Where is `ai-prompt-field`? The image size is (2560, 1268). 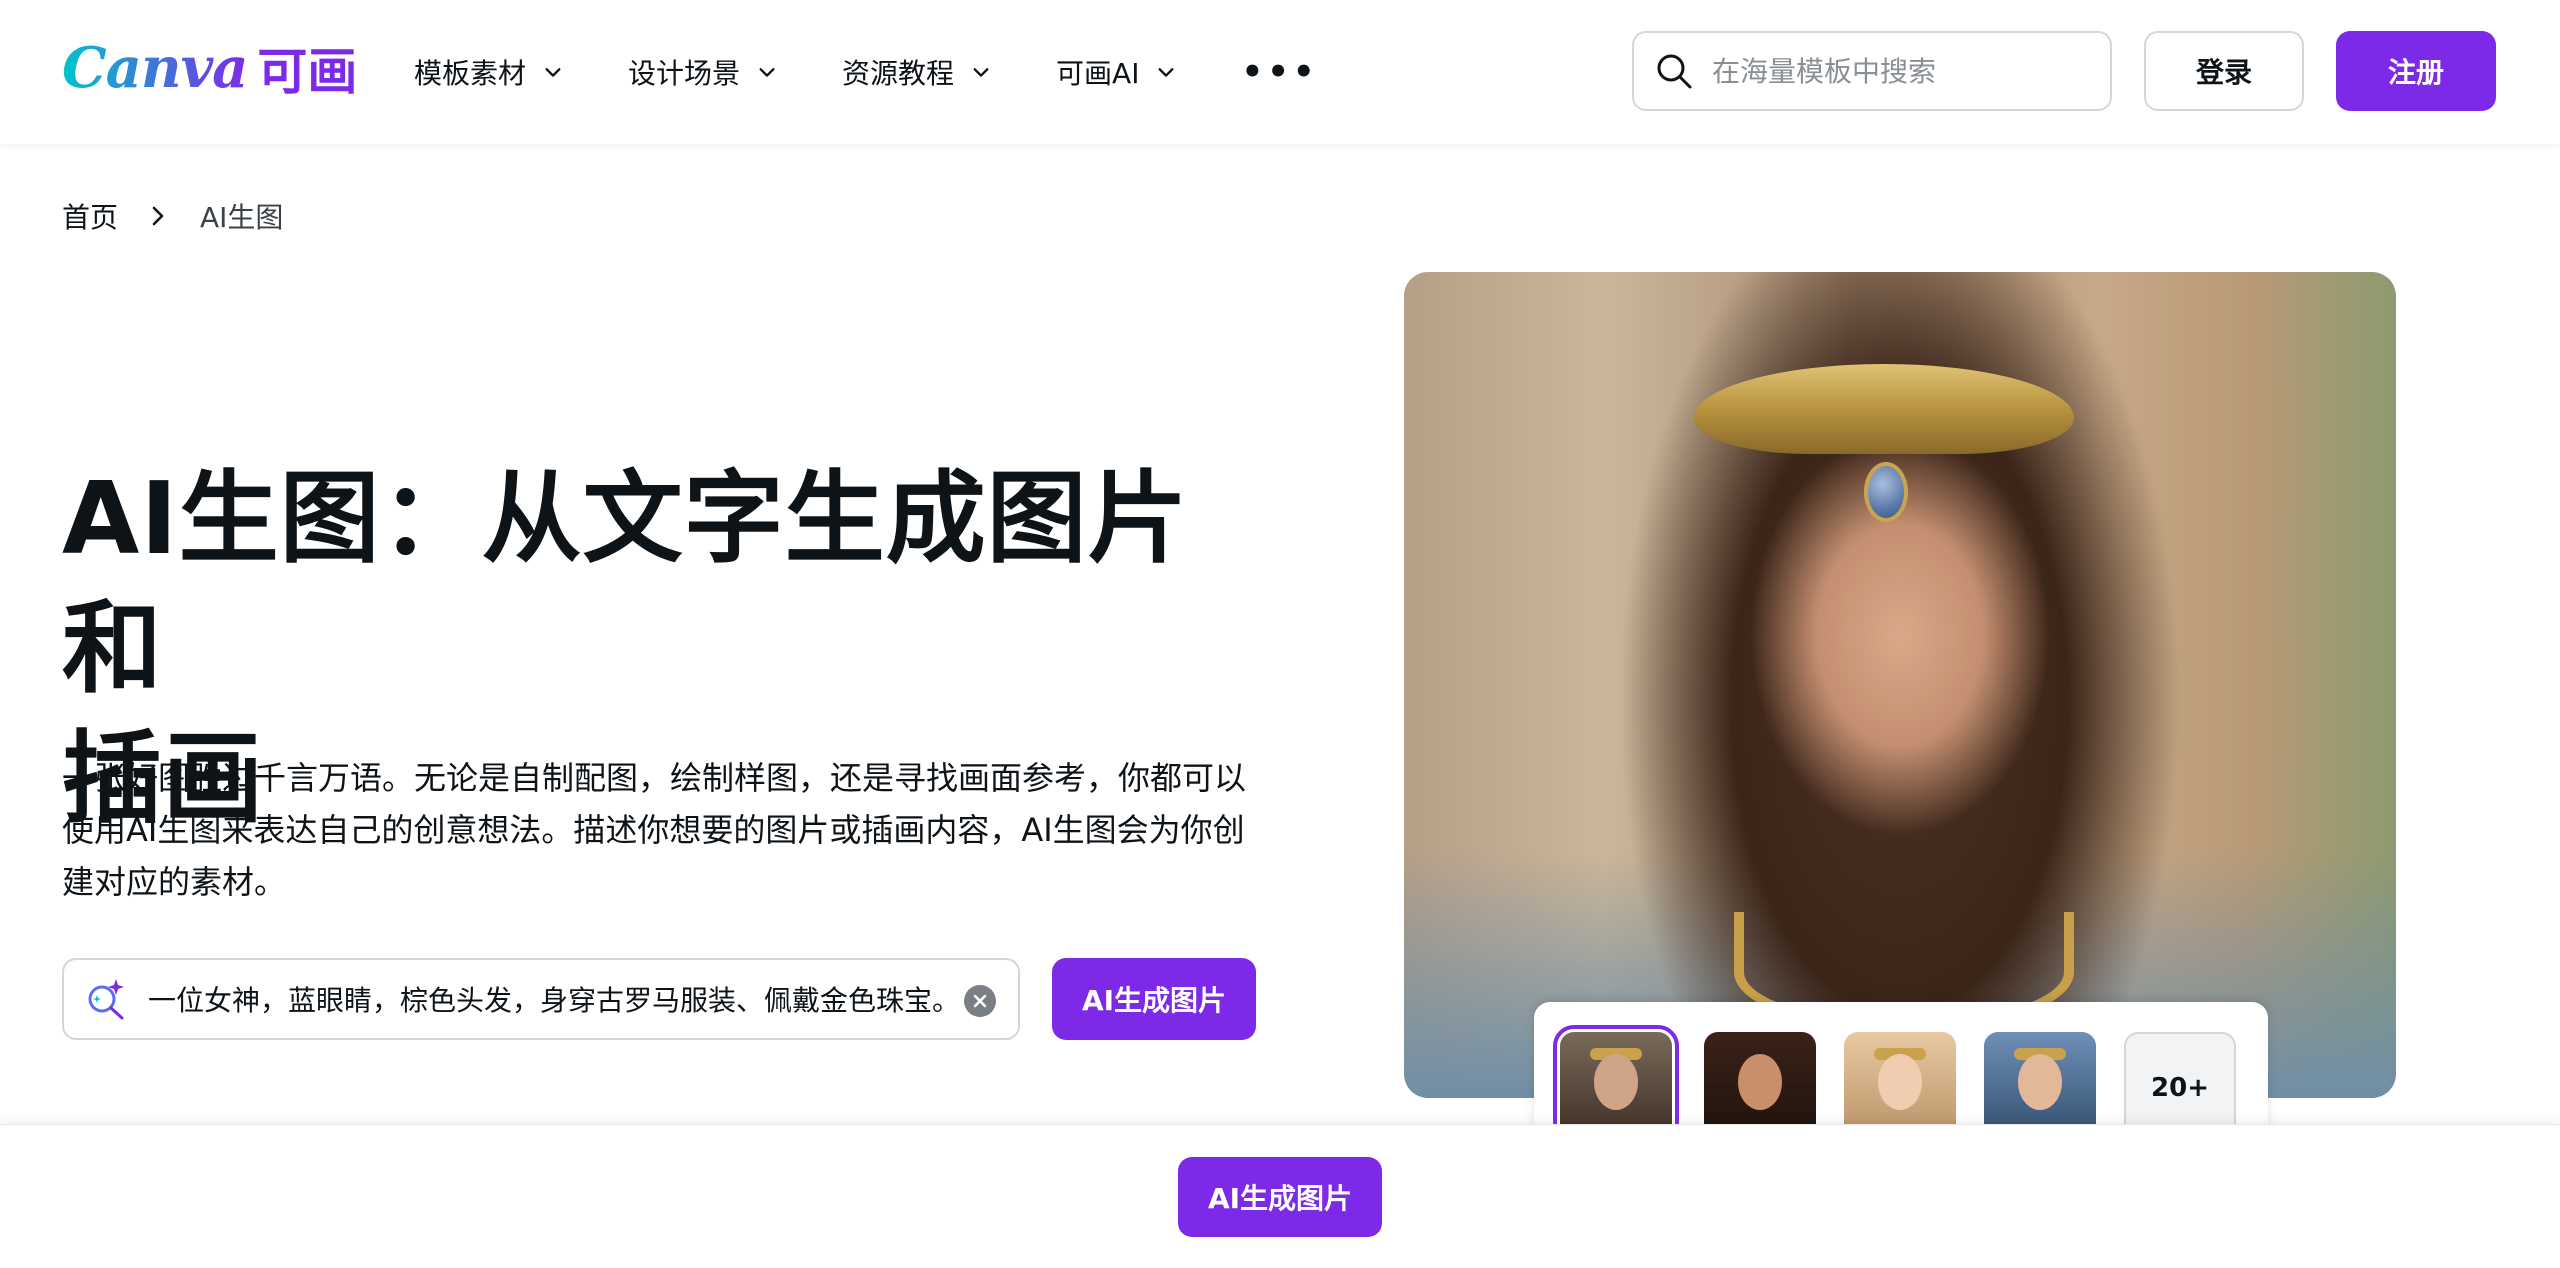 ai-prompt-field is located at coordinates (541, 999).